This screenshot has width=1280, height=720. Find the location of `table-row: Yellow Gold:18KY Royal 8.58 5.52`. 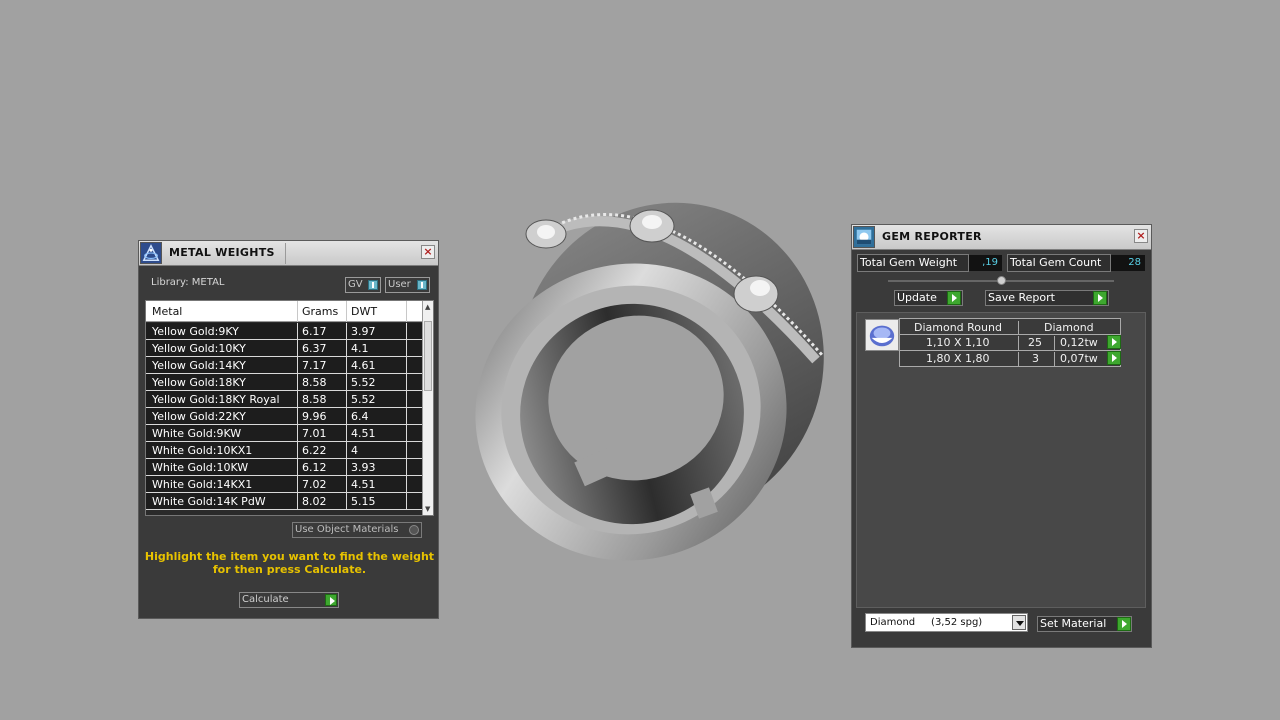

table-row: Yellow Gold:18KY Royal 8.58 5.52 is located at coordinates (285, 399).